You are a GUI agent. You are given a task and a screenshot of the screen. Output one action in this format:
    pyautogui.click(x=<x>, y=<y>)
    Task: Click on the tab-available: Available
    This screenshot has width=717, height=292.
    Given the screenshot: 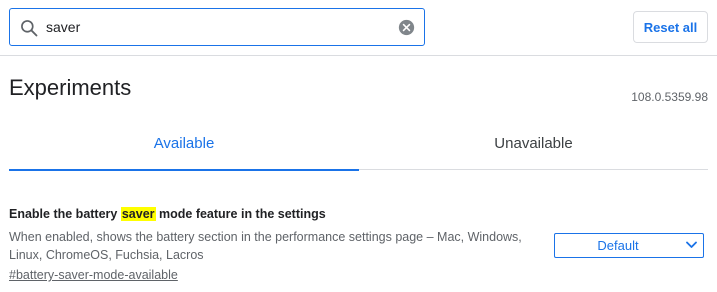 What is the action you would take?
    pyautogui.click(x=184, y=144)
    